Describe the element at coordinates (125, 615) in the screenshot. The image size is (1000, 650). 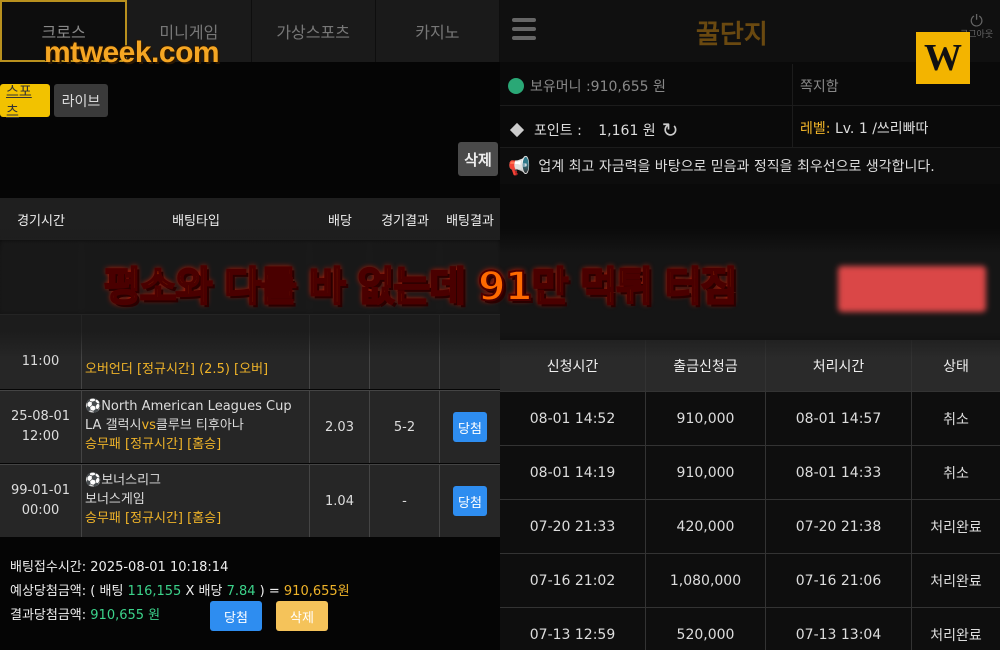
I see `result-amount: 910,655 원` at that location.